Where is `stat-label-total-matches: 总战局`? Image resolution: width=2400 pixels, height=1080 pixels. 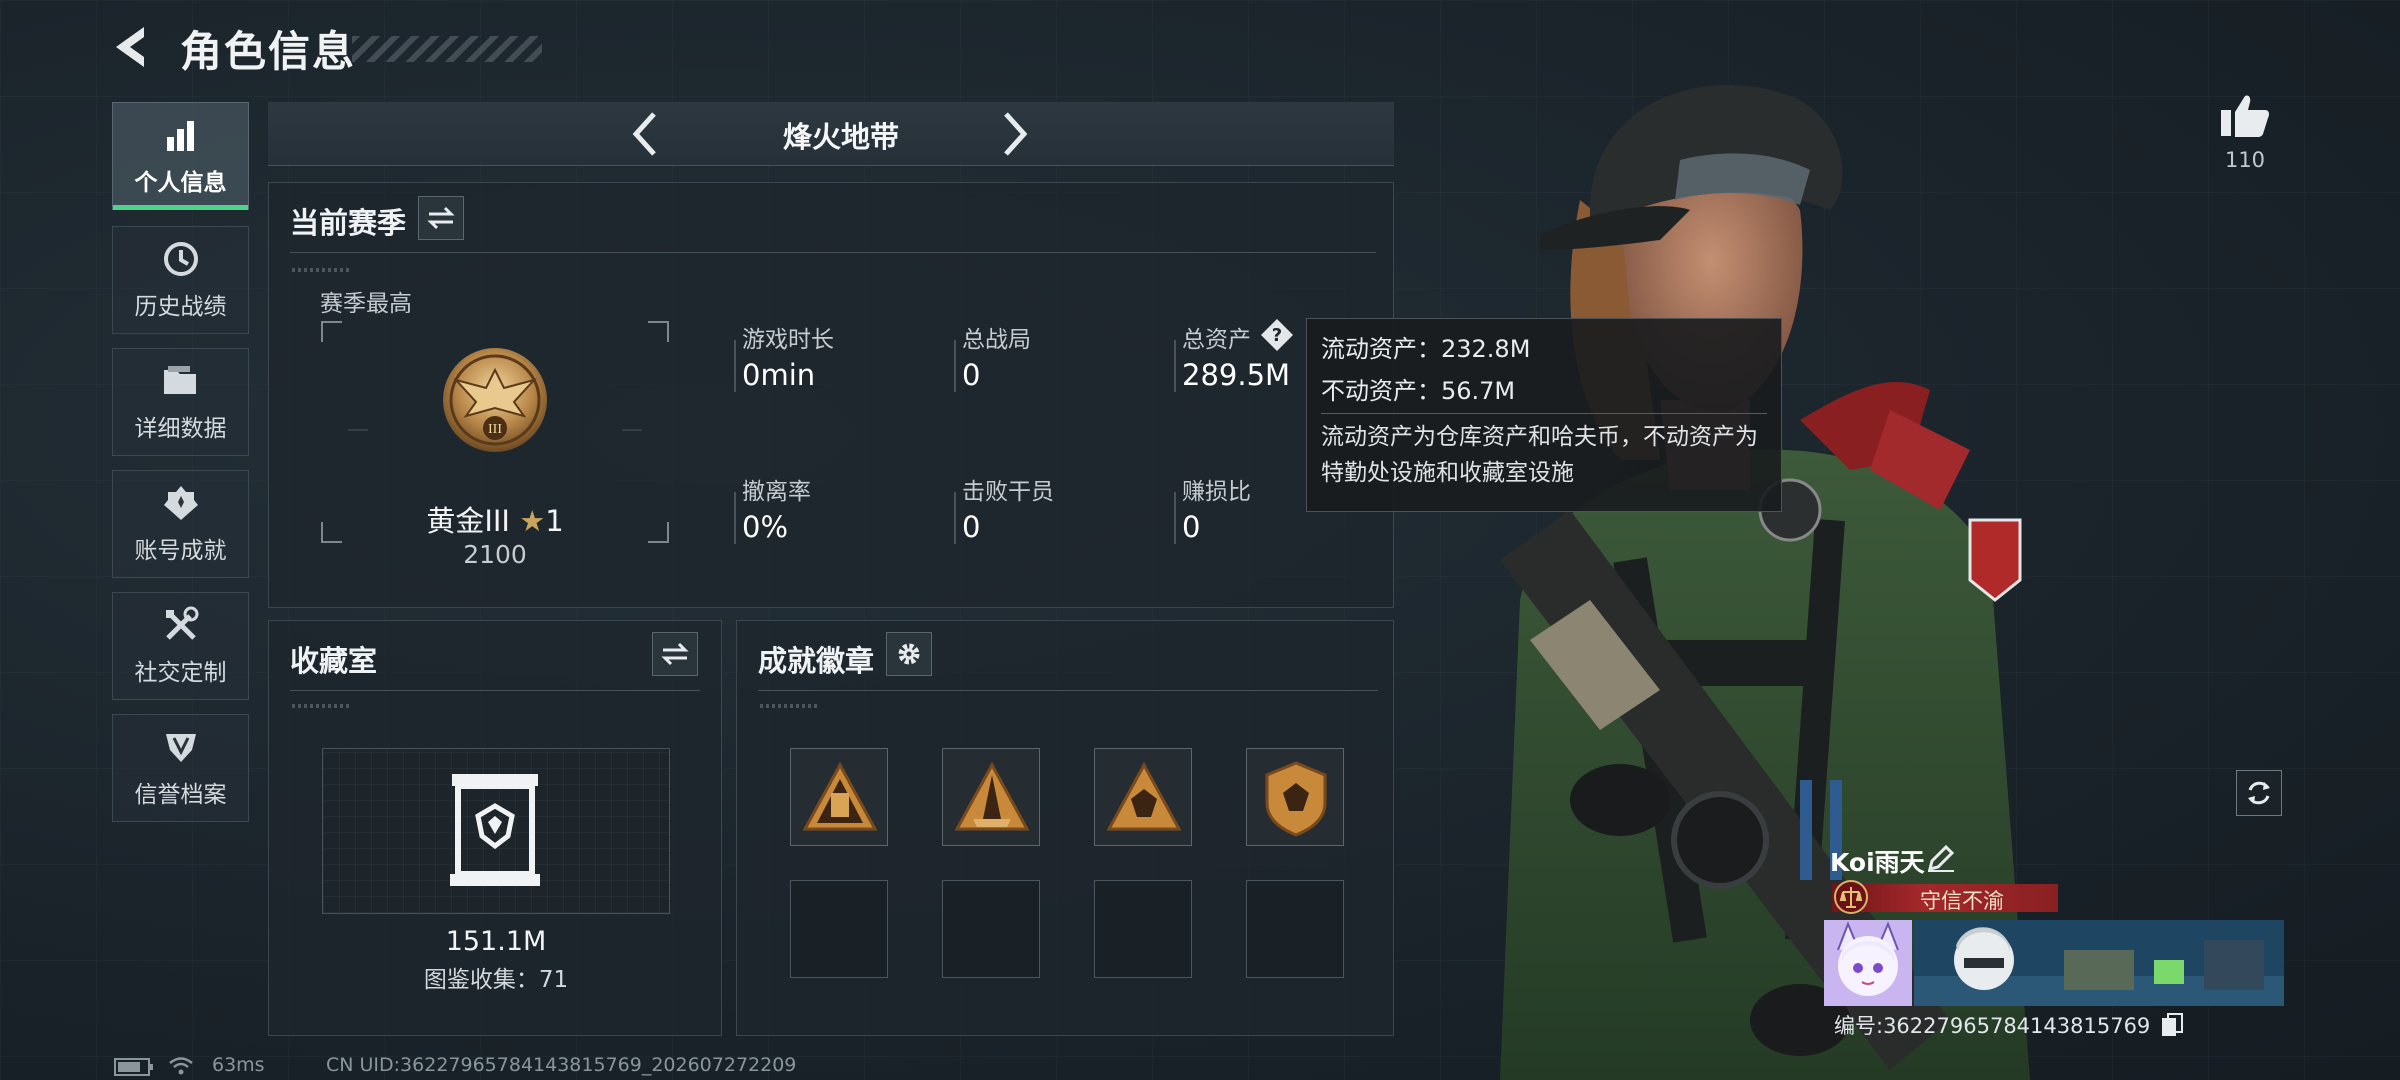 stat-label-total-matches: 总战局 is located at coordinates (996, 340).